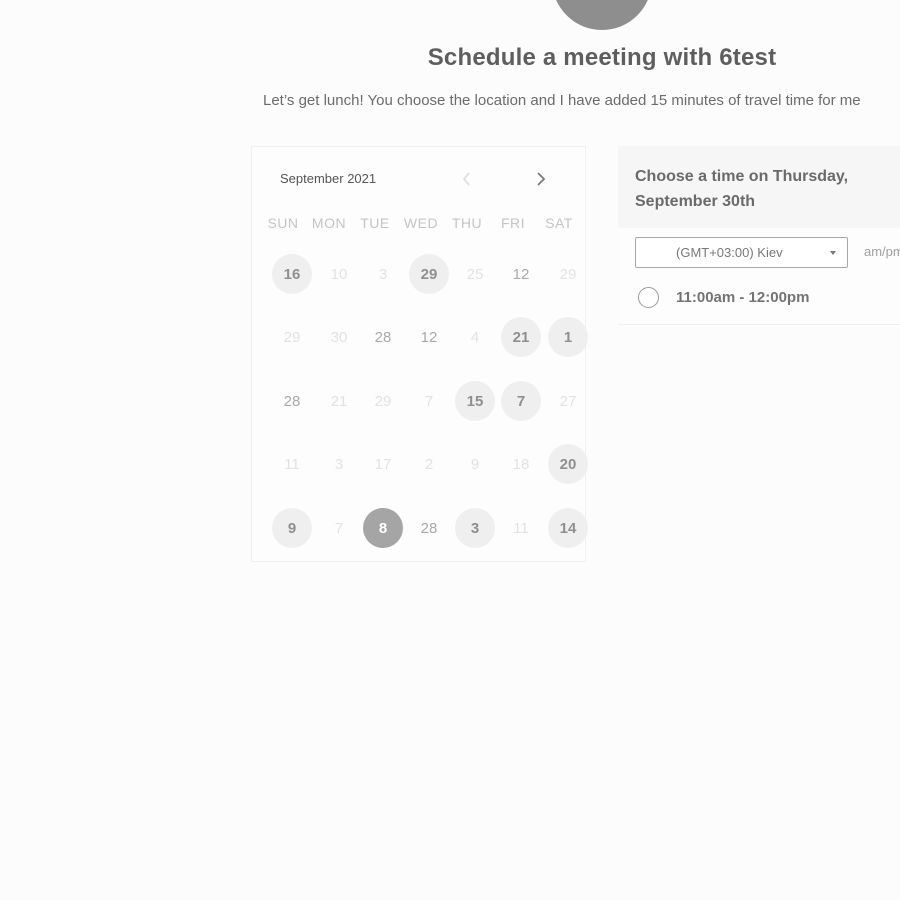 The image size is (900, 900). What do you see at coordinates (729, 252) in the screenshot?
I see `timezone-value: (GMT+03:00) Kiev` at bounding box center [729, 252].